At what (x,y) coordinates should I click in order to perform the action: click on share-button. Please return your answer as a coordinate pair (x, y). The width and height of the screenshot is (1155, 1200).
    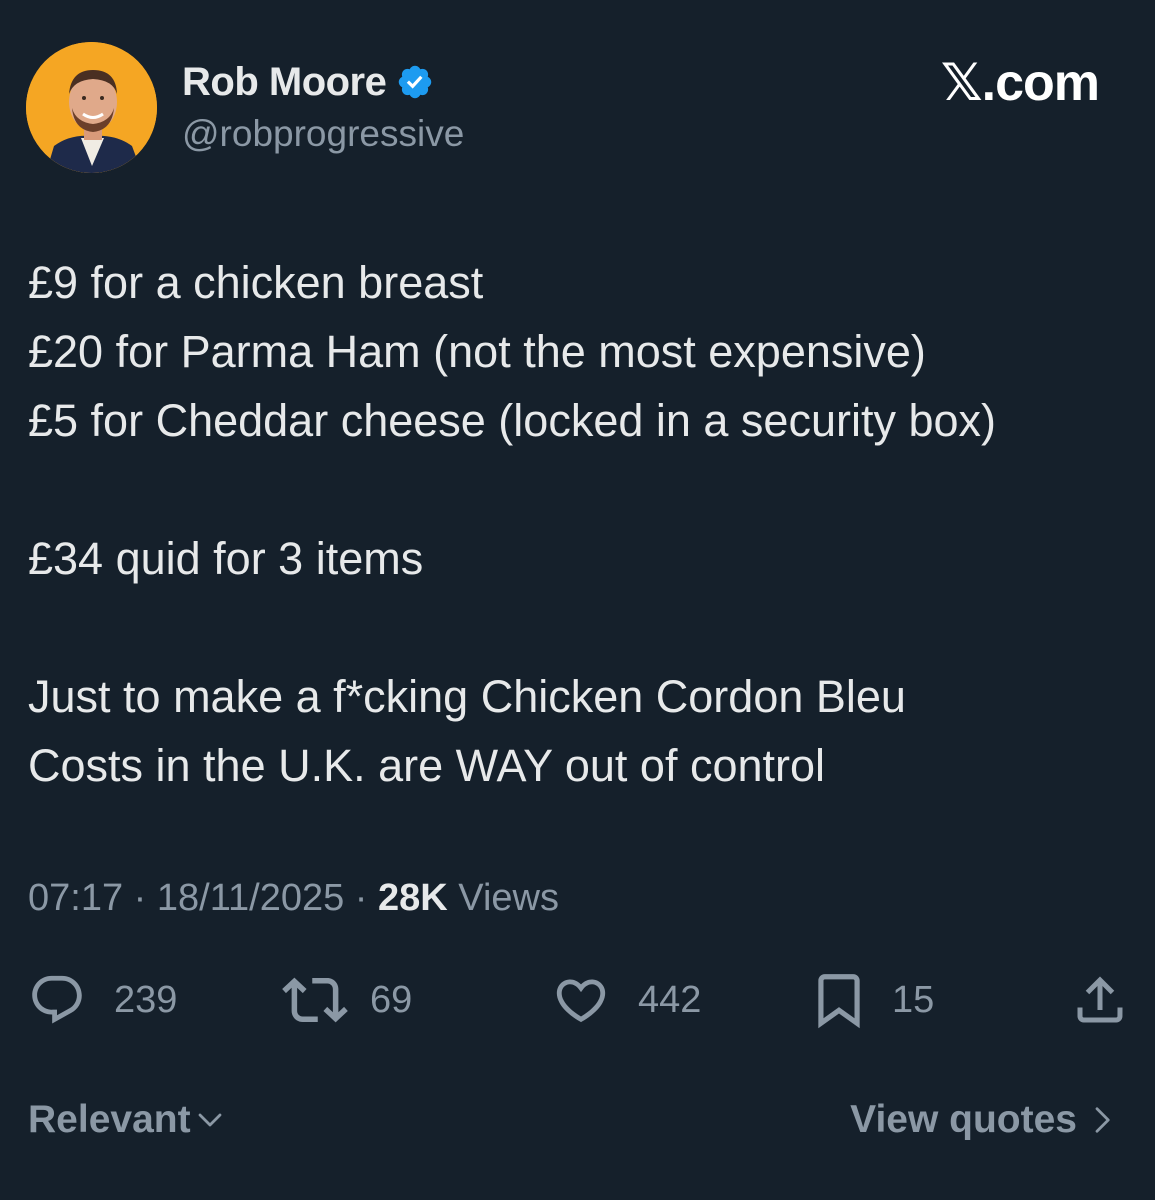
    Looking at the image, I should click on (1100, 1000).